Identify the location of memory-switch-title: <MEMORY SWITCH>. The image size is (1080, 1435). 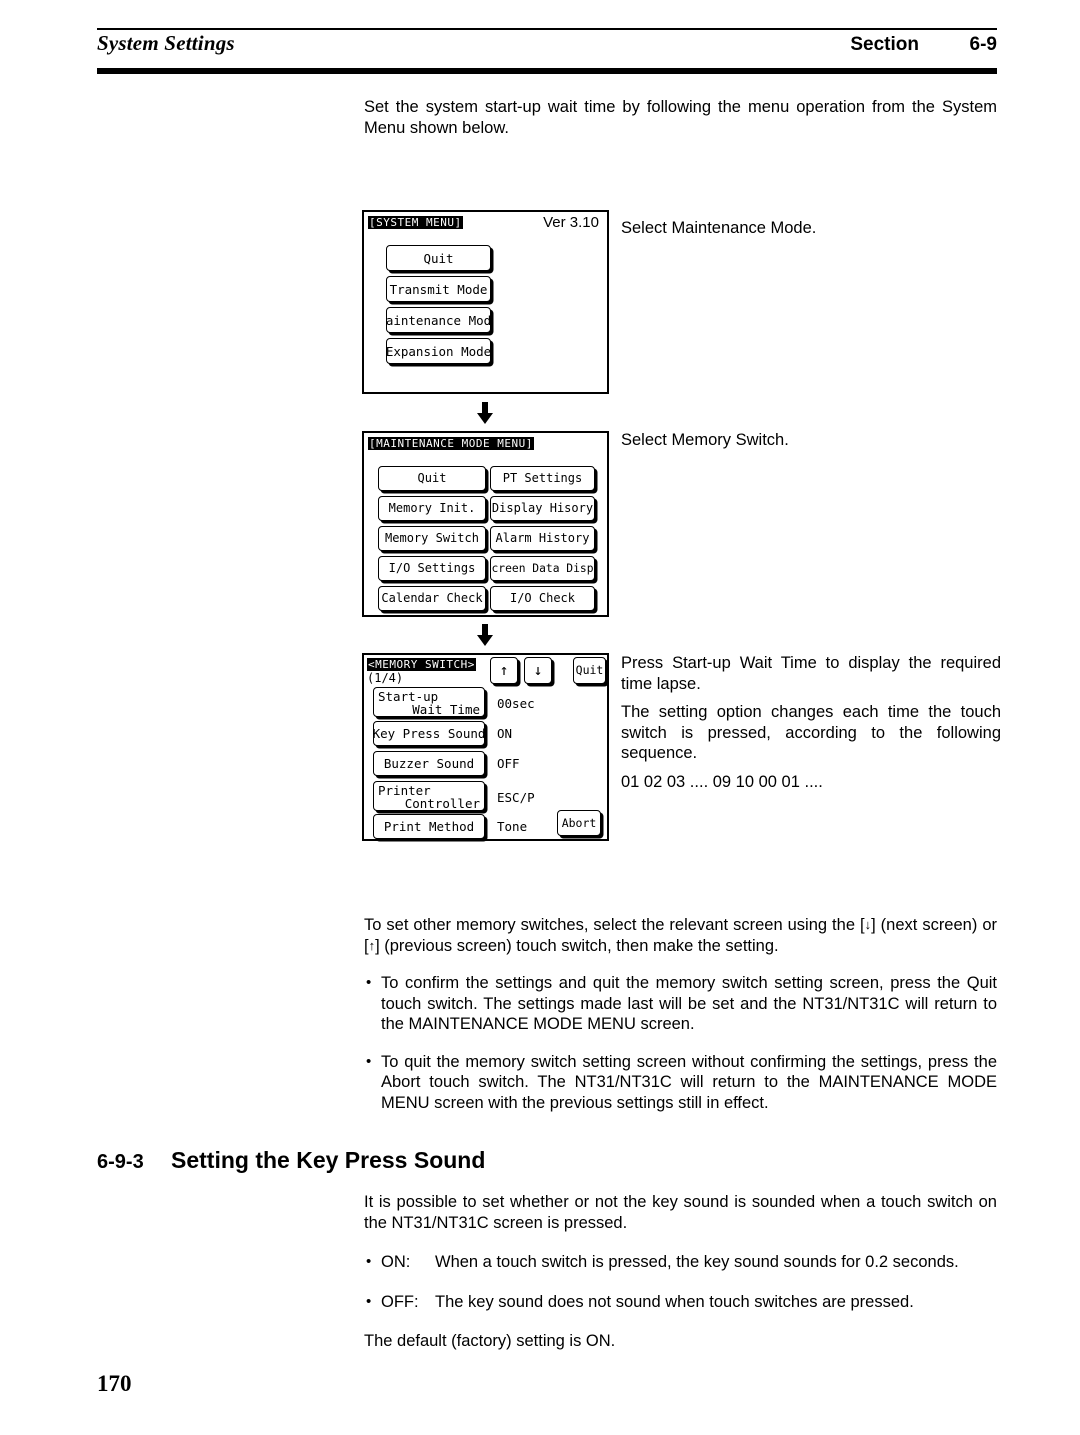
(421, 664).